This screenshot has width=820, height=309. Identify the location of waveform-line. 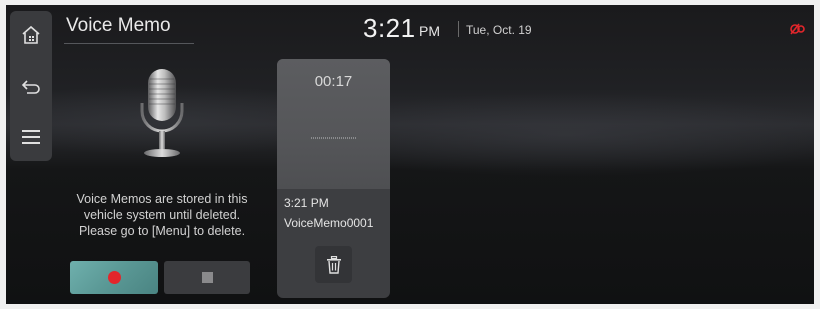
(334, 138).